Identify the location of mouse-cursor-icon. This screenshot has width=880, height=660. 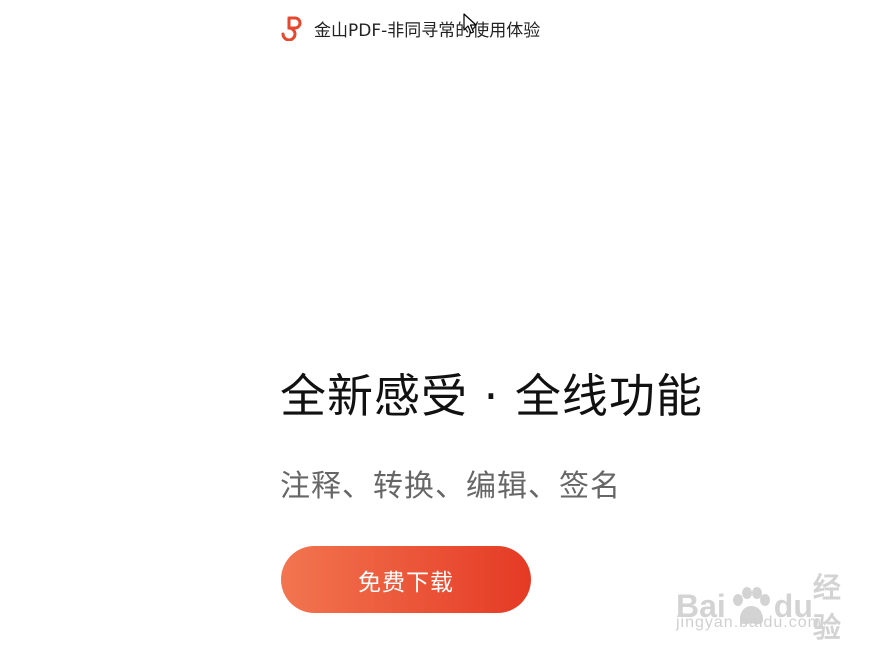
(470, 24).